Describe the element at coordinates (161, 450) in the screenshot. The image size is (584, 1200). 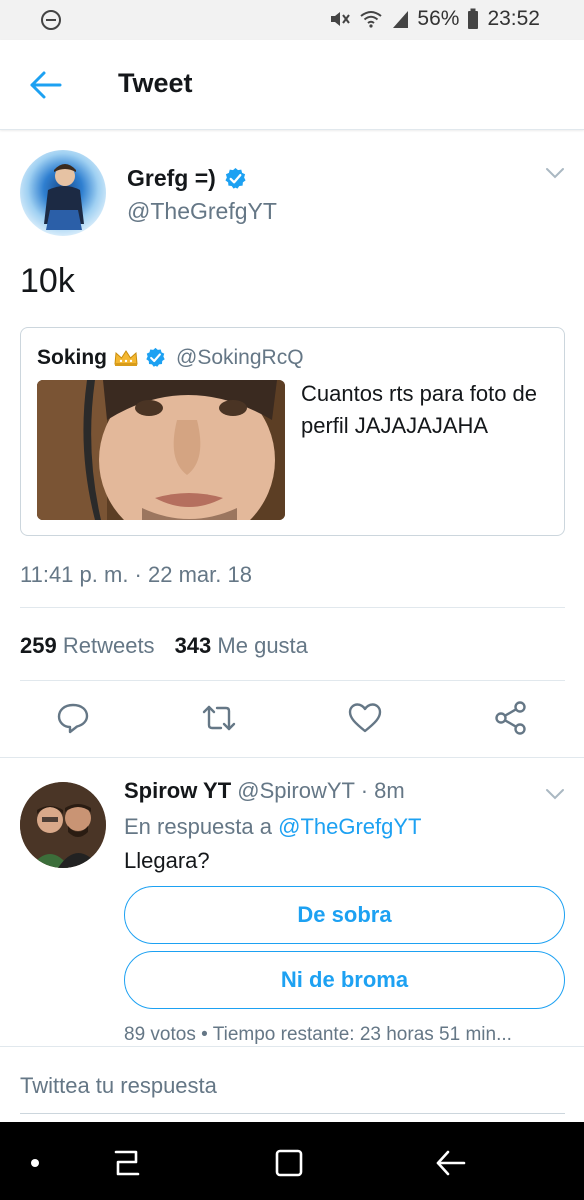
I see `quoted-tweet-photo` at that location.